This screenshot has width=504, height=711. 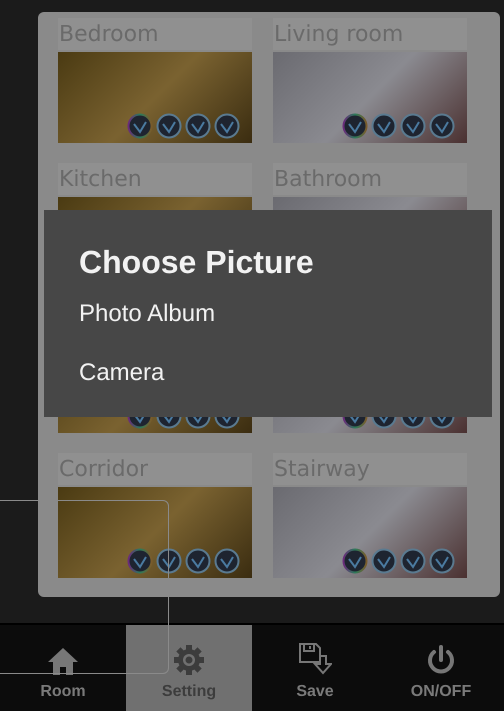 What do you see at coordinates (285, 328) in the screenshot?
I see `menu-option: Photo Album` at bounding box center [285, 328].